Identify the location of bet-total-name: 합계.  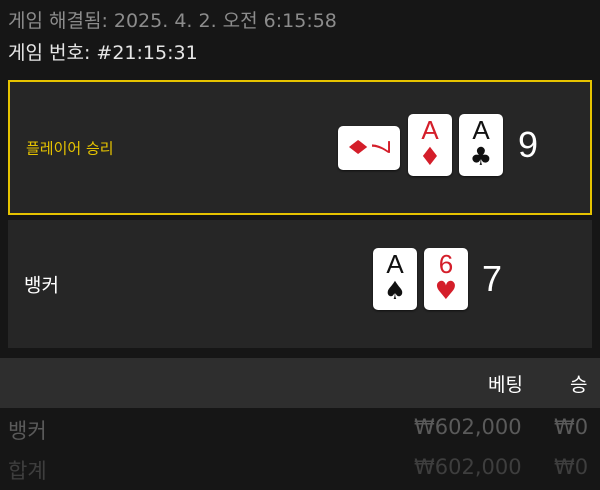
(27, 471).